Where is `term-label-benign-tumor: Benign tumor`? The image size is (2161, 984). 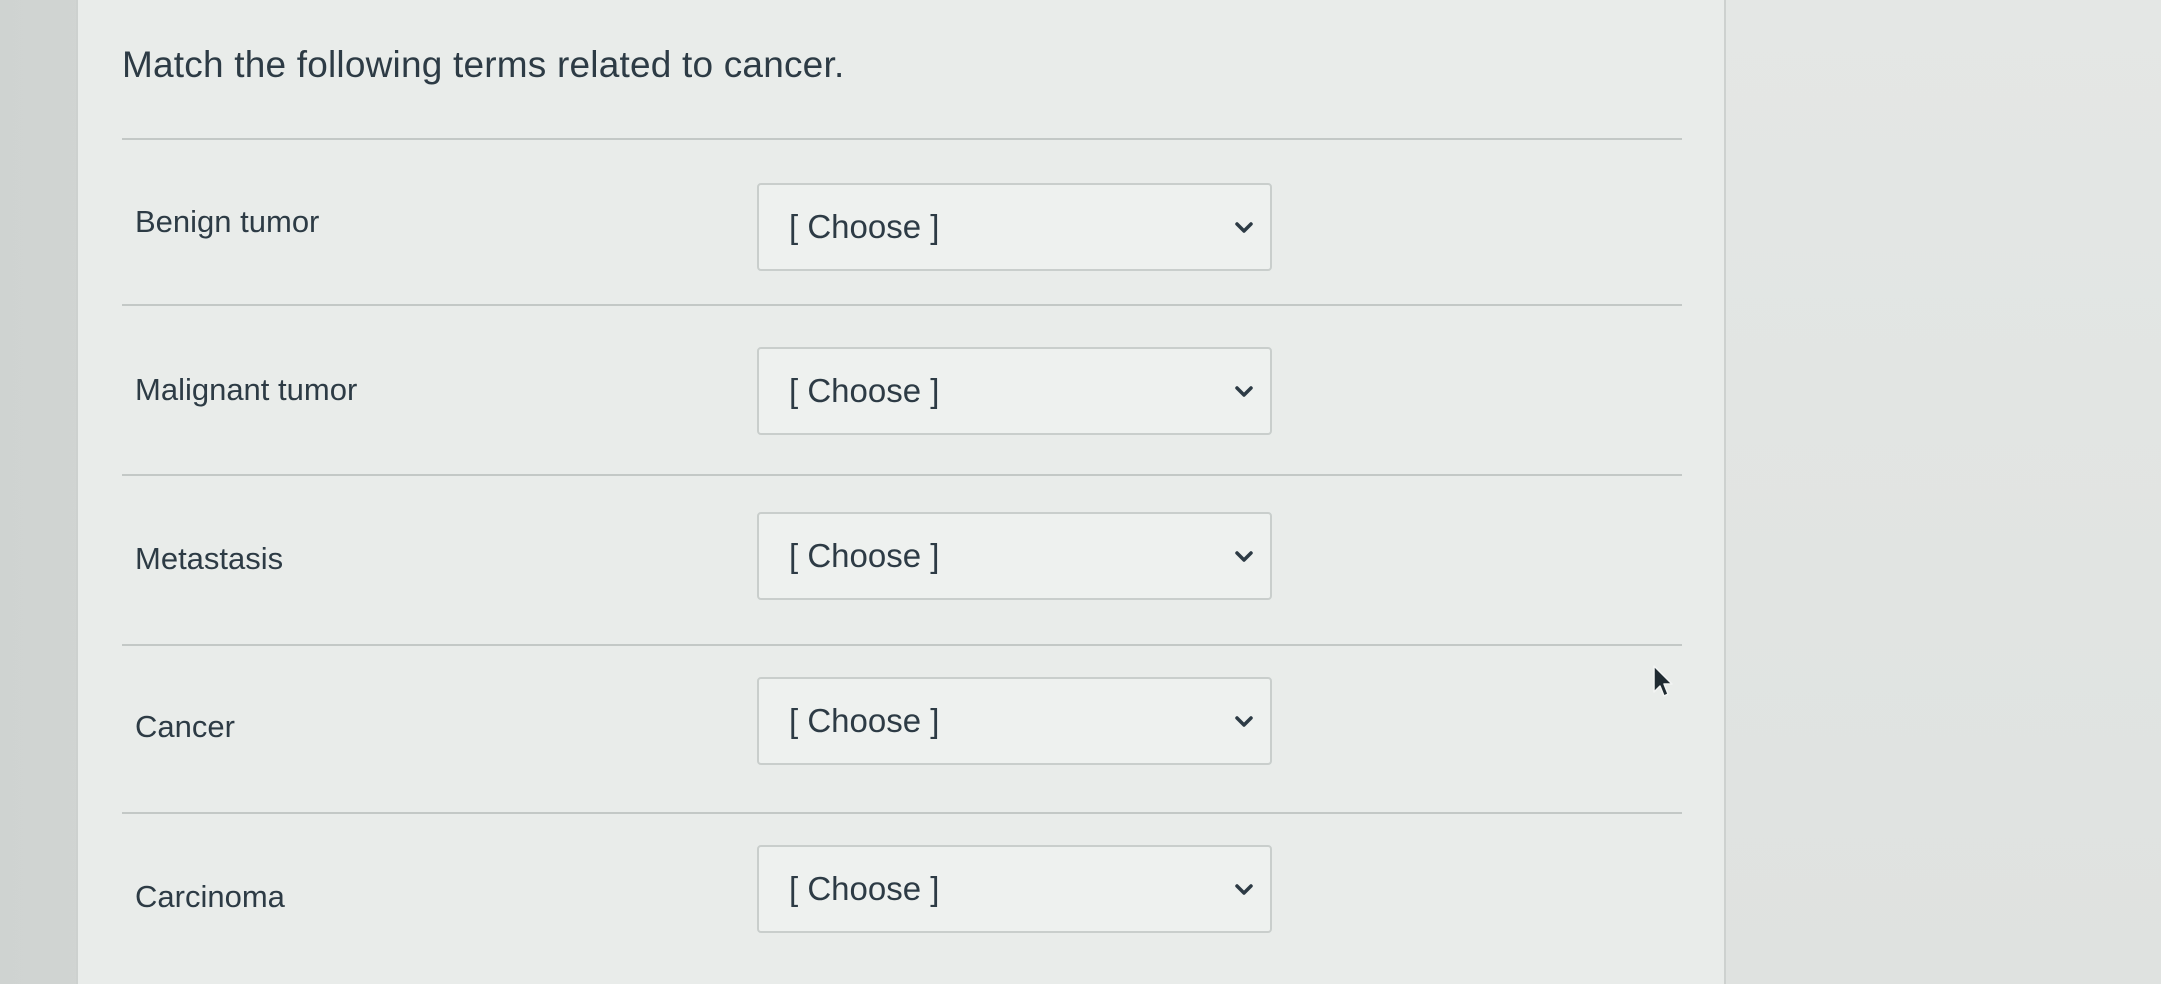 term-label-benign-tumor: Benign tumor is located at coordinates (227, 221).